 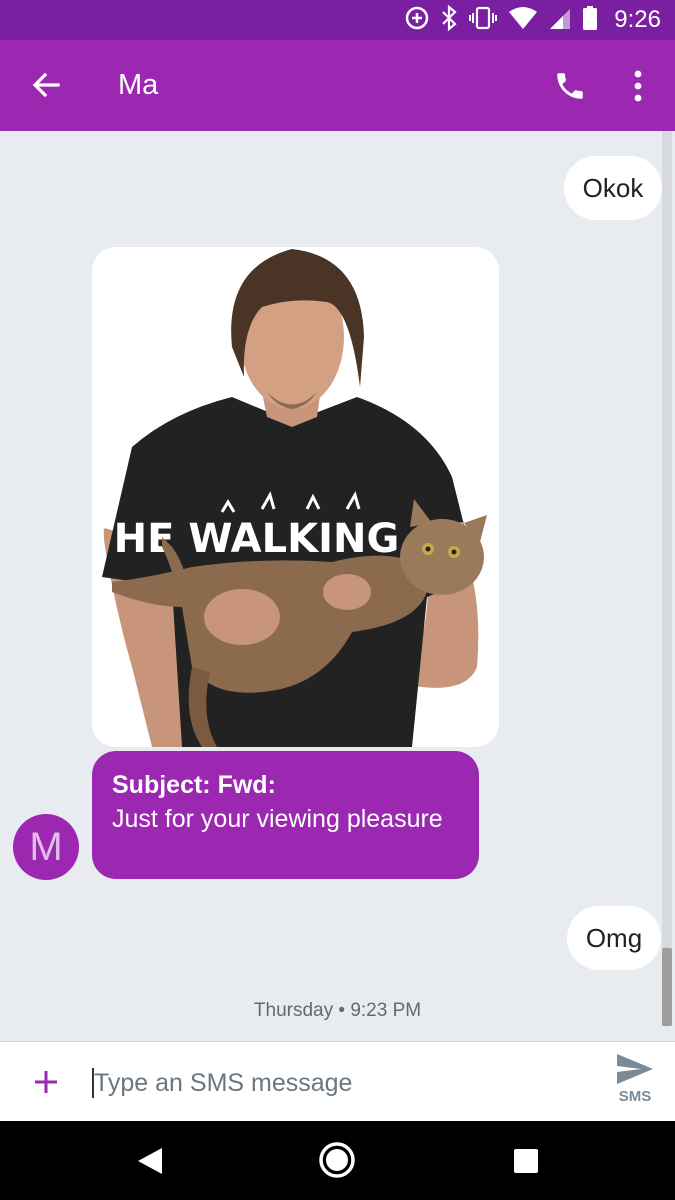 I want to click on attach-button, so click(x=46, y=1082).